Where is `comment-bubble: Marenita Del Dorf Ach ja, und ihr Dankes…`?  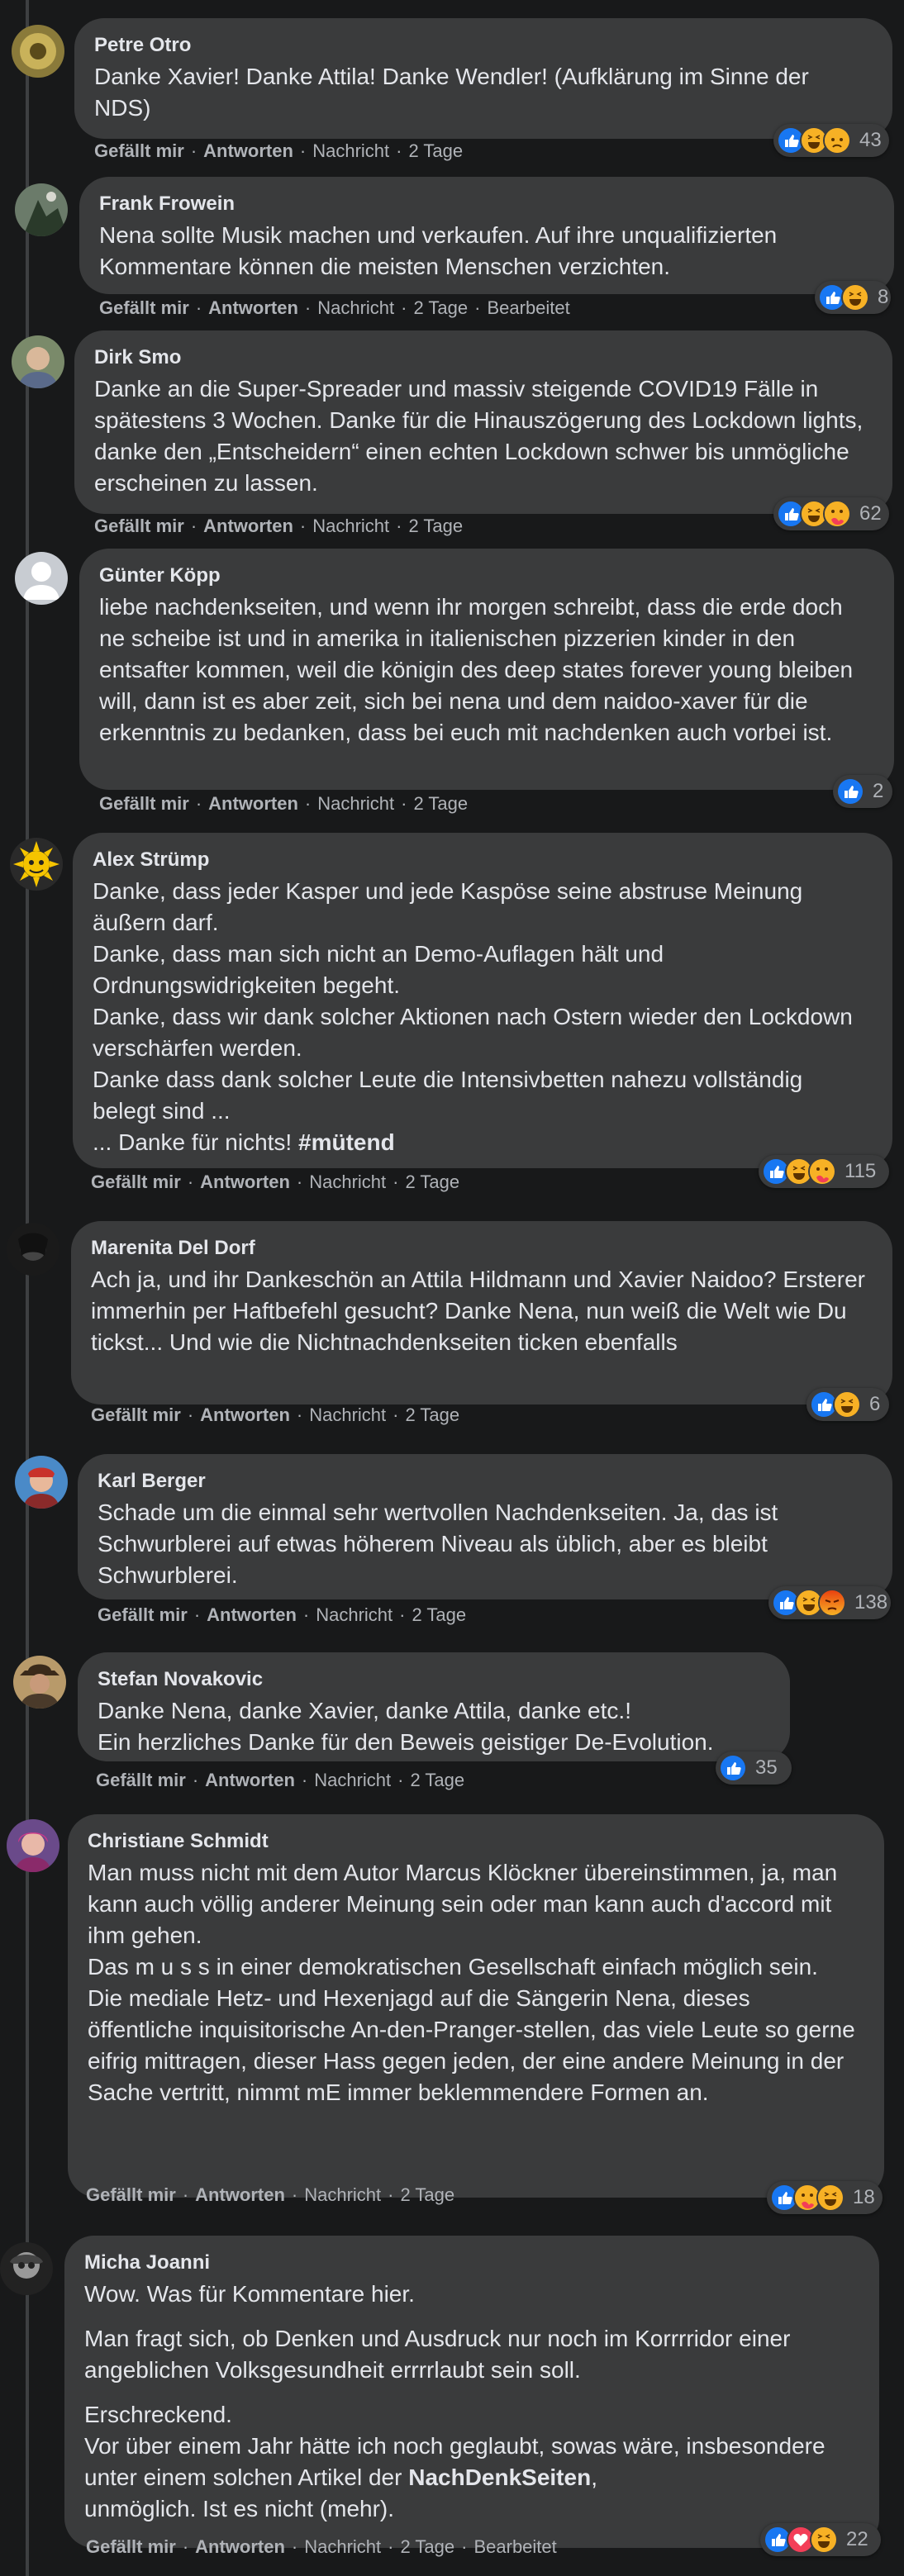
comment-bubble: Marenita Del Dorf Ach ja, und ihr Dankes… is located at coordinates (481, 1312).